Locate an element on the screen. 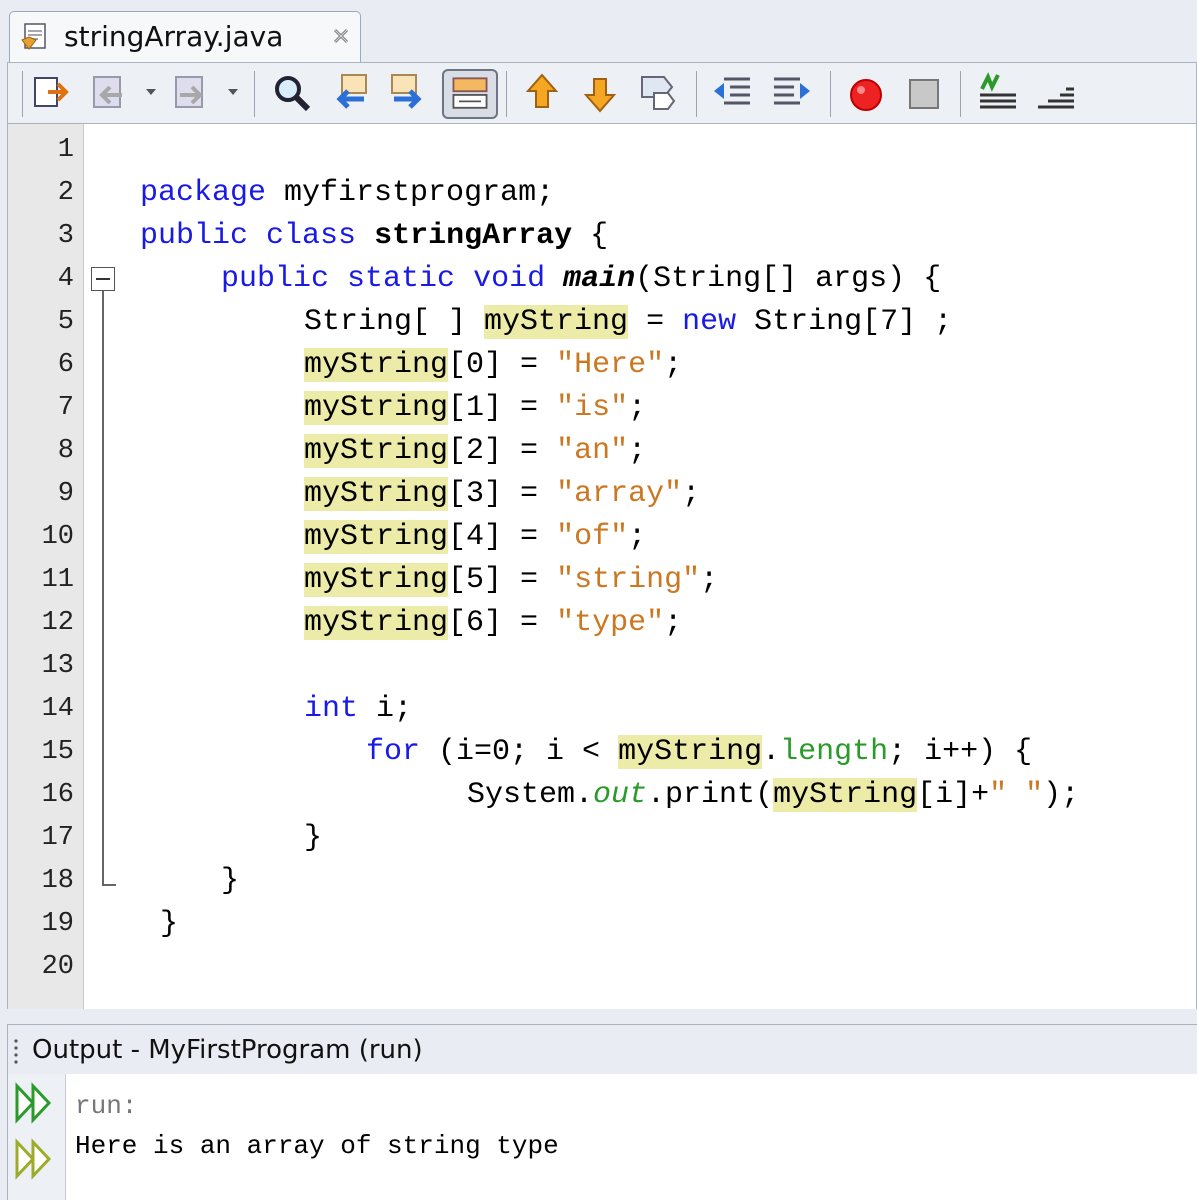 The image size is (1197, 1200). forward-icon is located at coordinates (192, 93).